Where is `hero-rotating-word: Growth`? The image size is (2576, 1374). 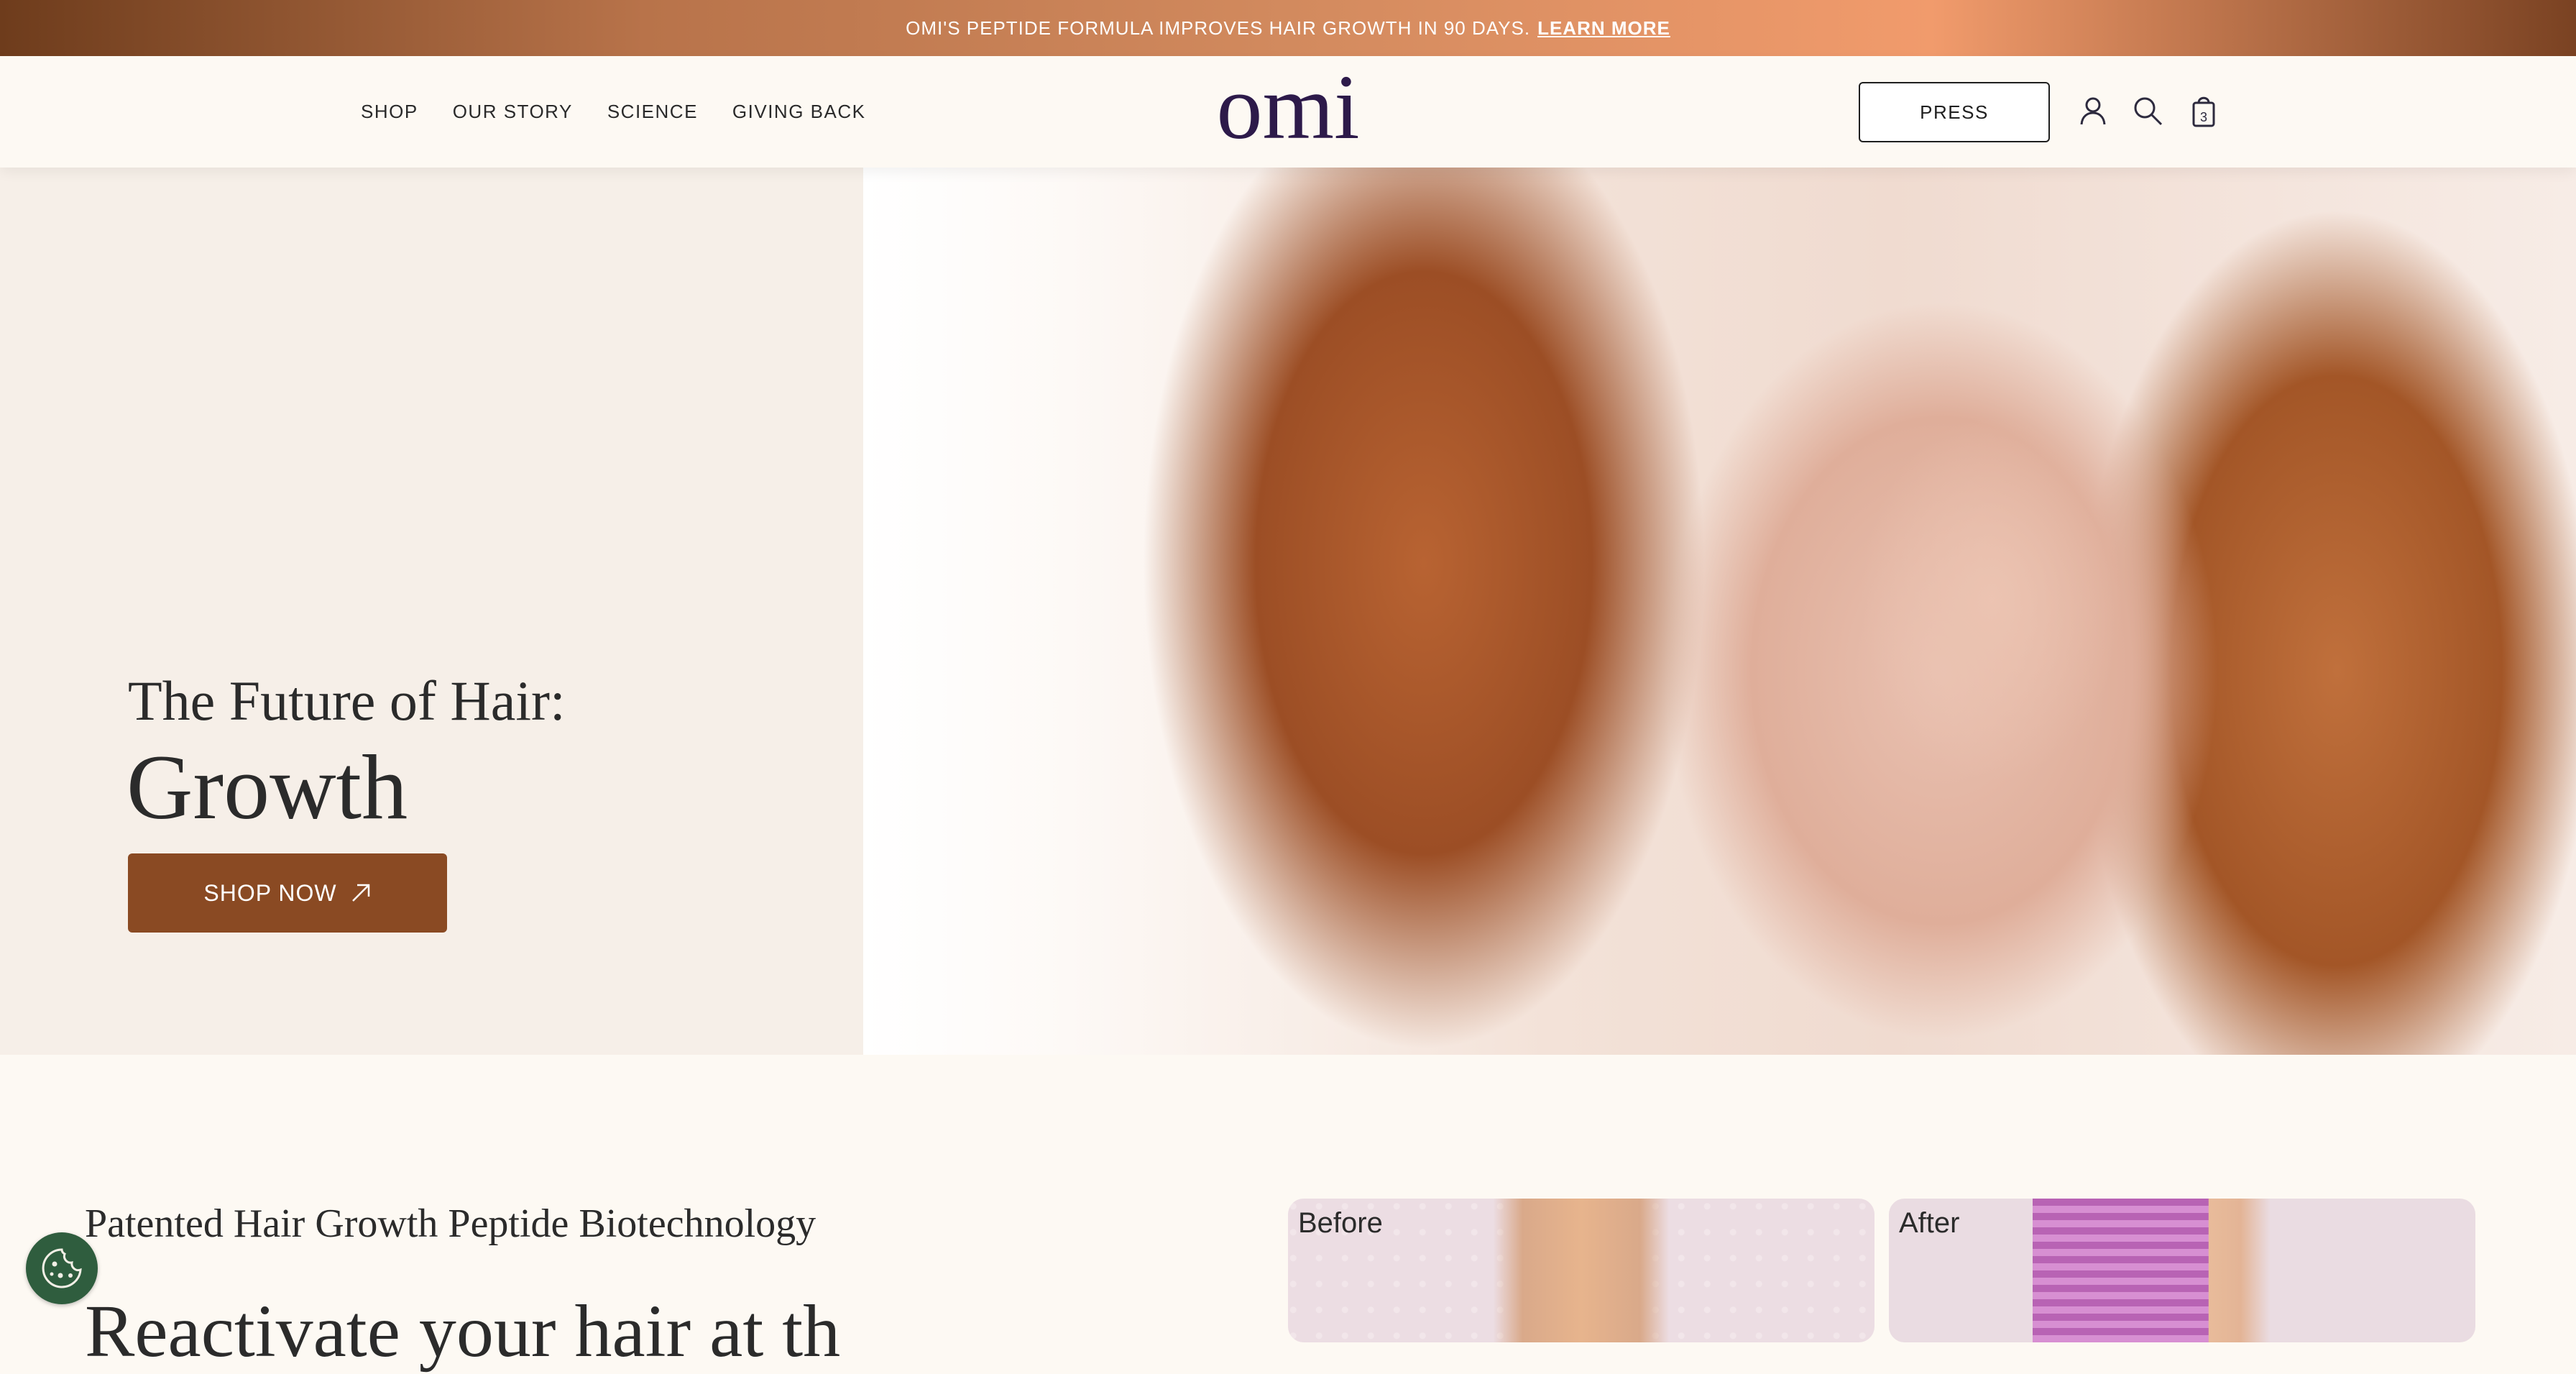 hero-rotating-word: Growth is located at coordinates (267, 787).